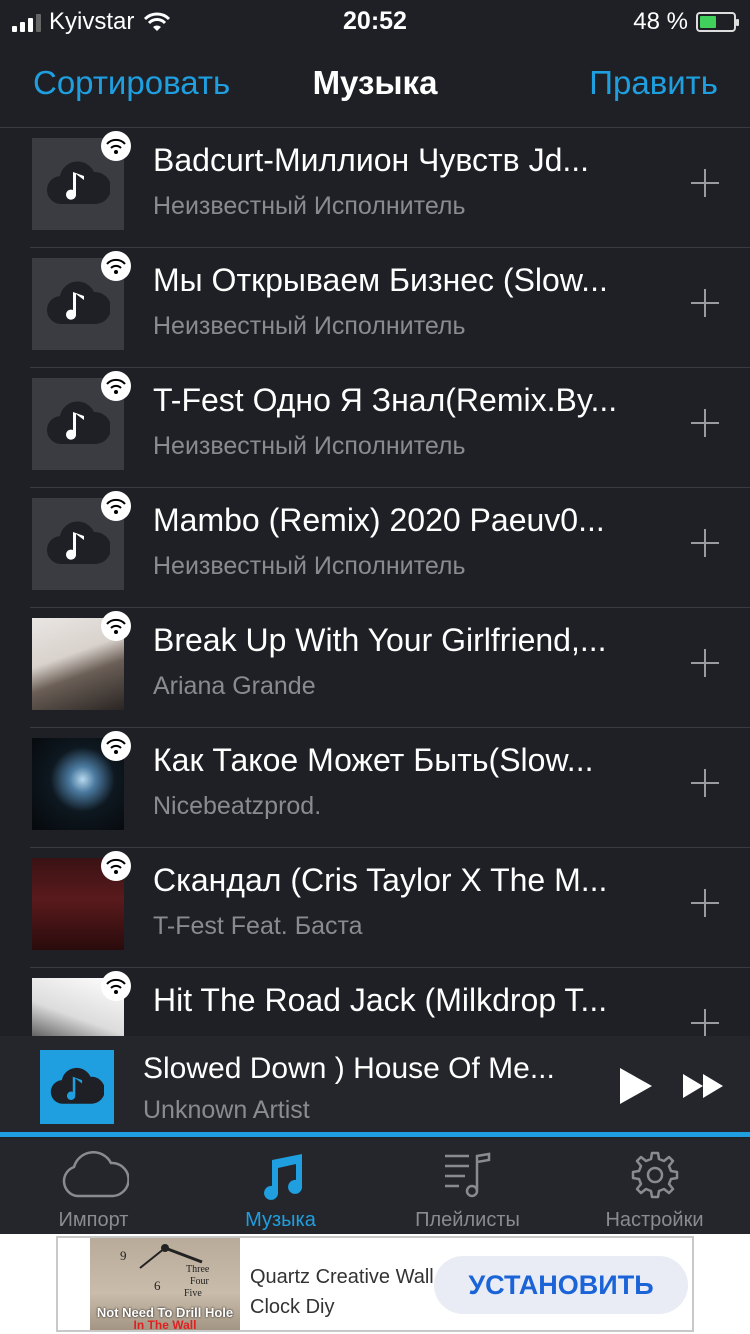  I want to click on edit-button: Править, so click(653, 83).